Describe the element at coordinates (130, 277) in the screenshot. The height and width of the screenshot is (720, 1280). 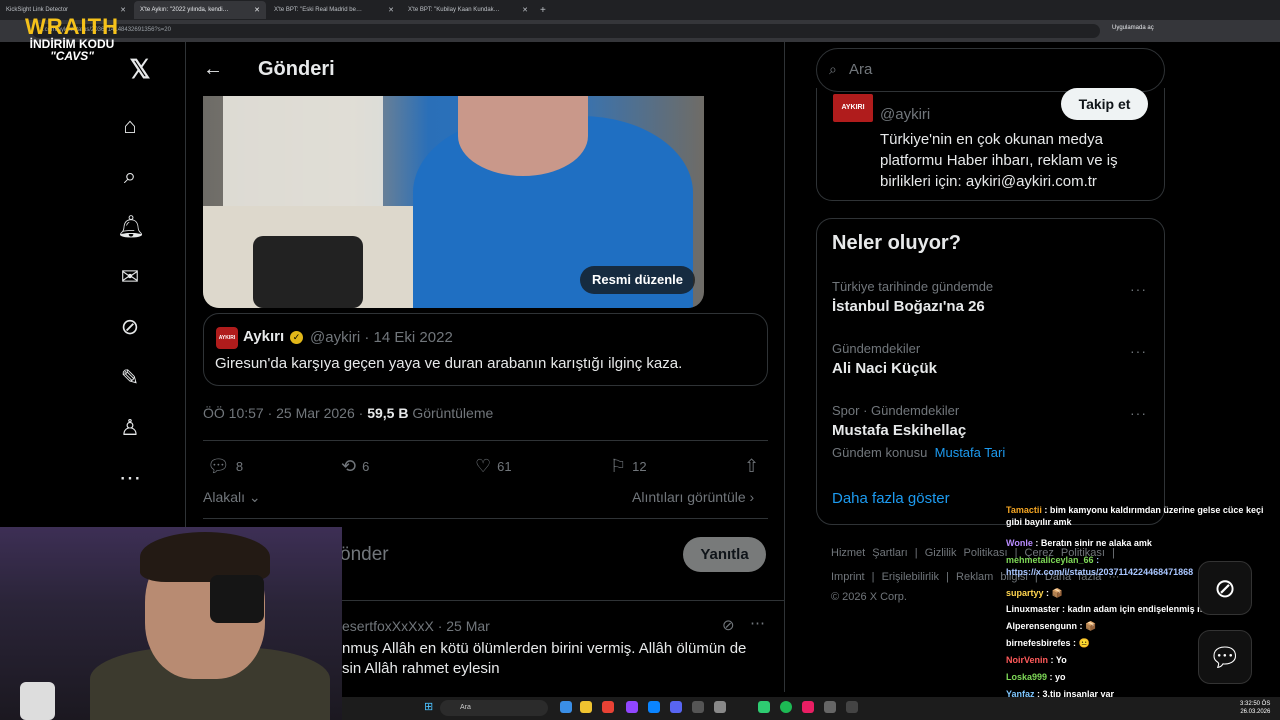
I see `mail-icon: ✉` at that location.